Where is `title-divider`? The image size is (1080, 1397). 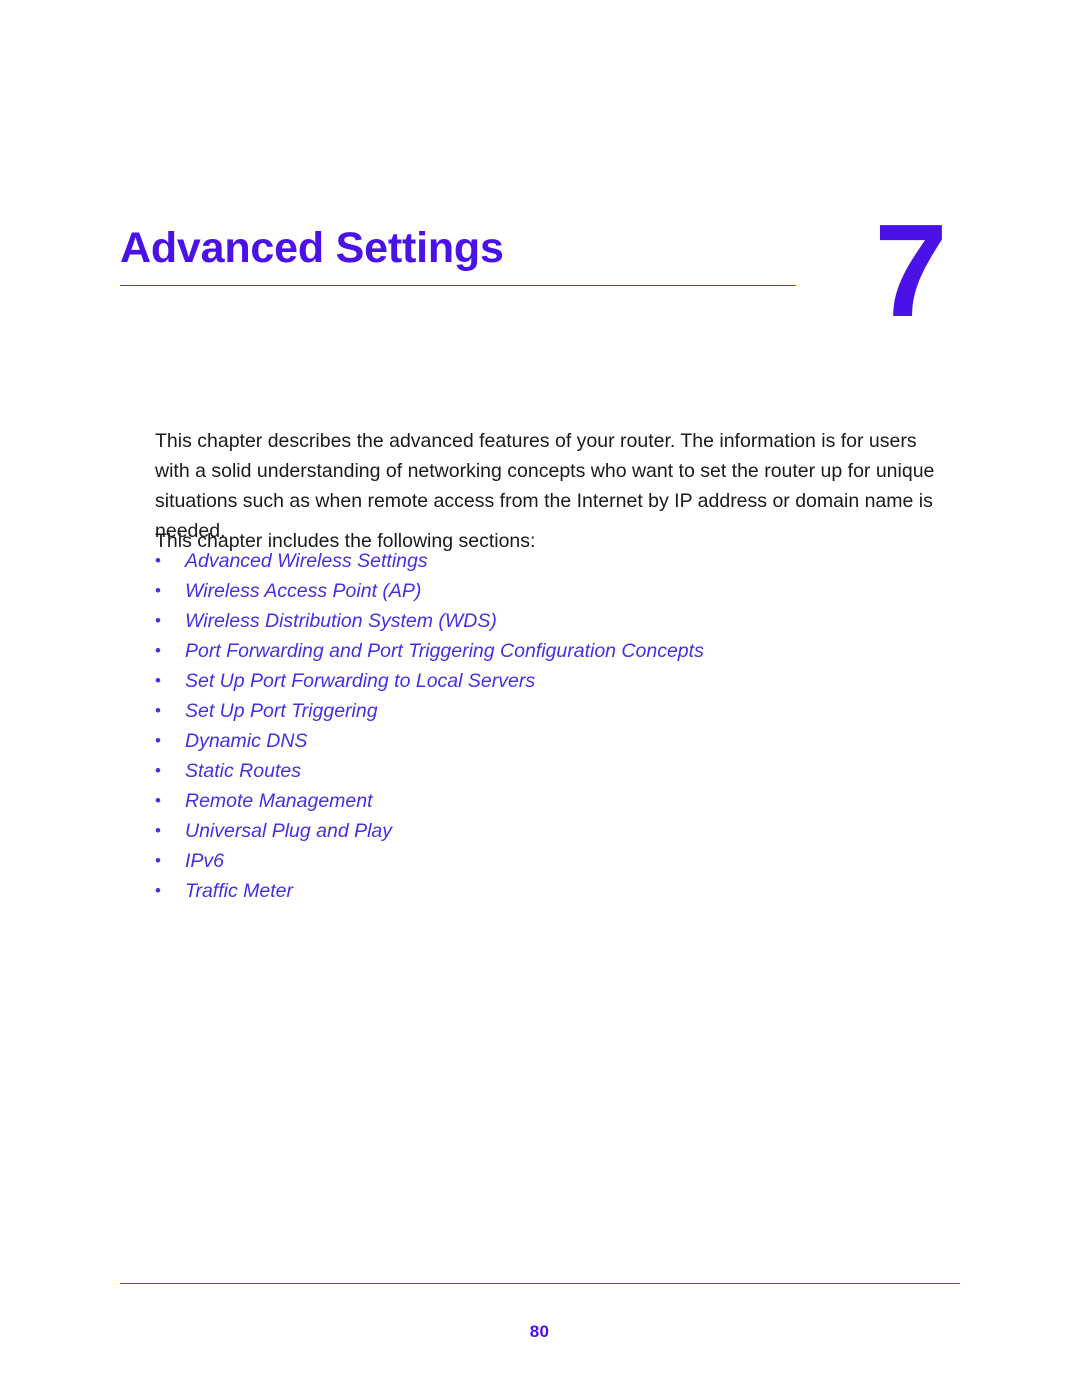
title-divider is located at coordinates (458, 285).